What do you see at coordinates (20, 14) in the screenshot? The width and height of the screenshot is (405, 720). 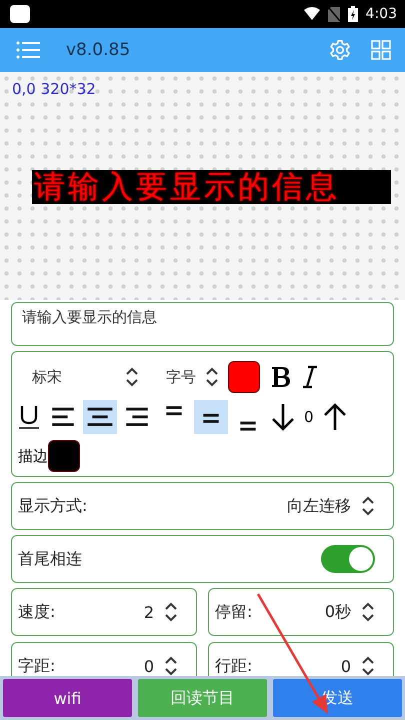 I see `notification-icon` at bounding box center [20, 14].